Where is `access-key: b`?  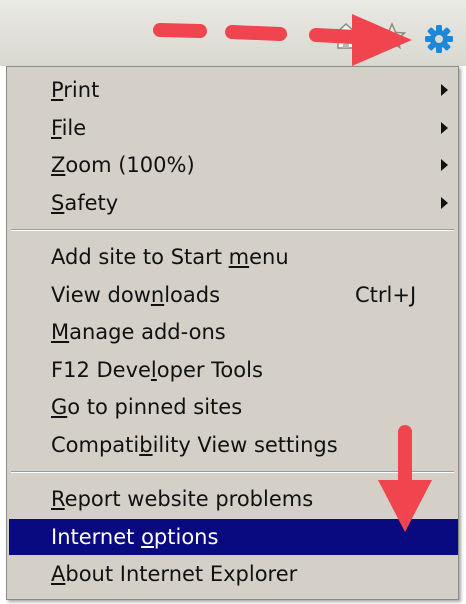
access-key: b is located at coordinates (146, 444).